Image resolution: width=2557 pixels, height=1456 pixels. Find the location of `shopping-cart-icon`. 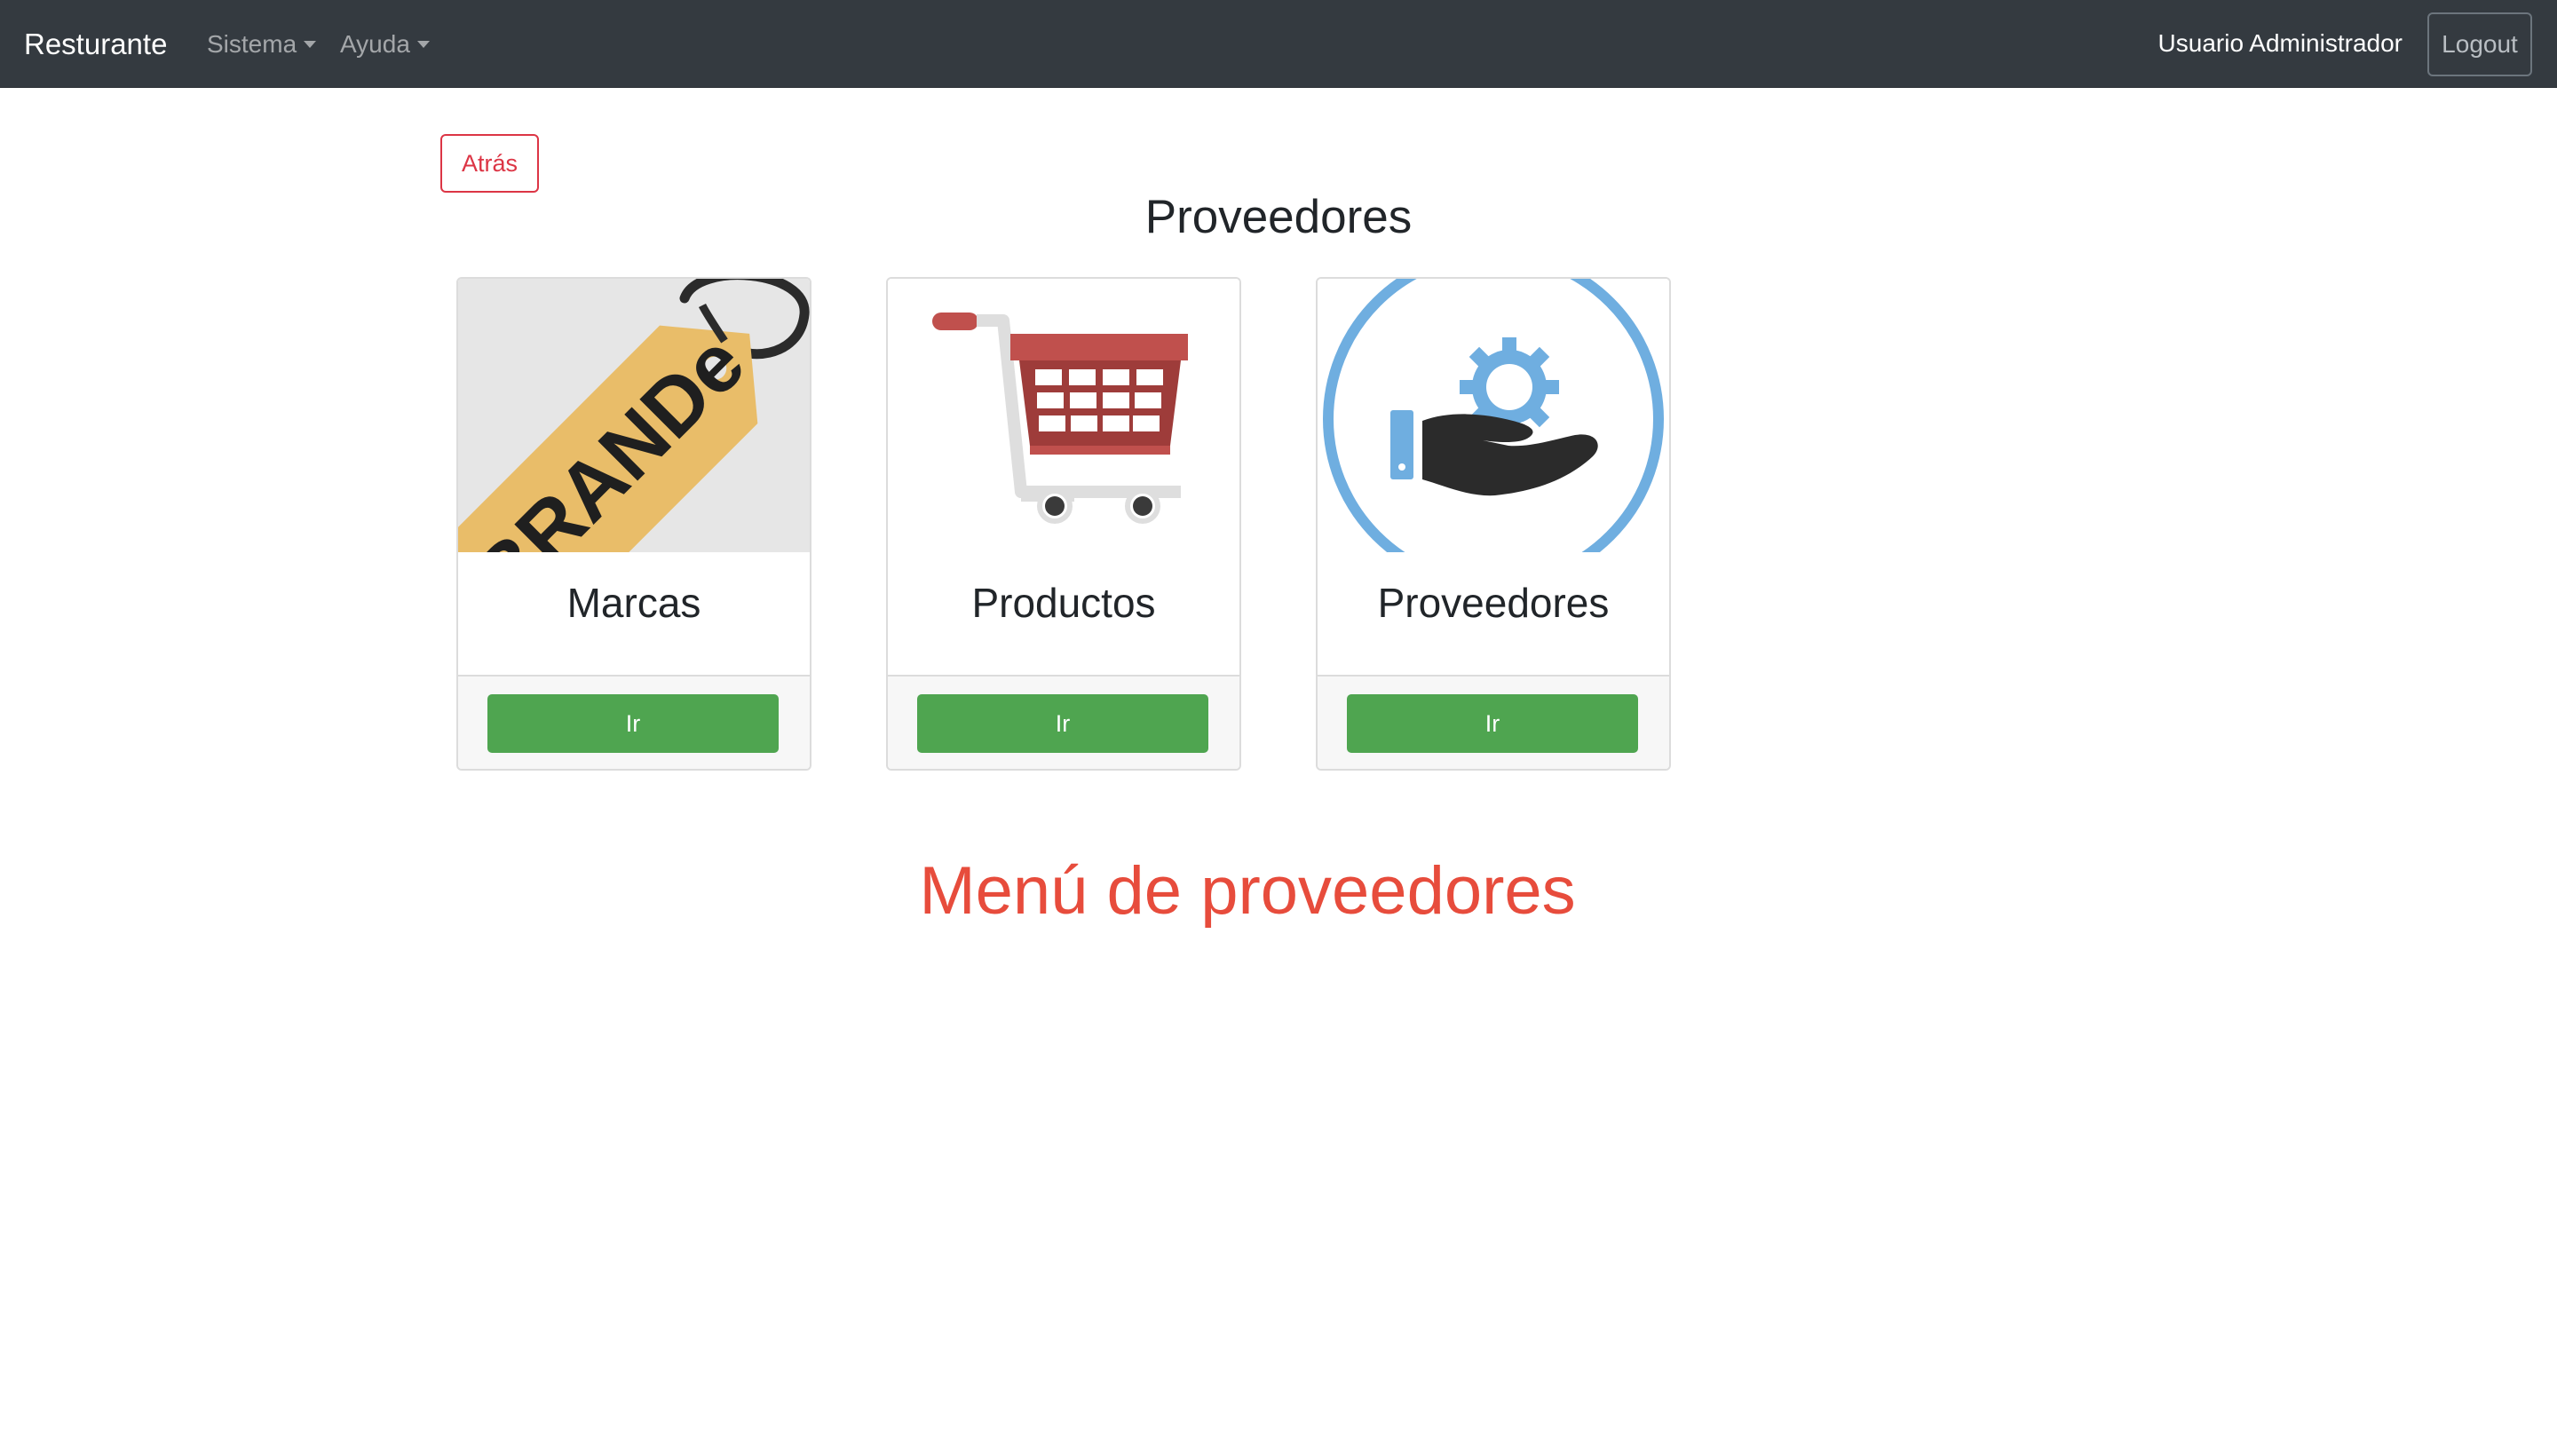

shopping-cart-icon is located at coordinates (1063, 415).